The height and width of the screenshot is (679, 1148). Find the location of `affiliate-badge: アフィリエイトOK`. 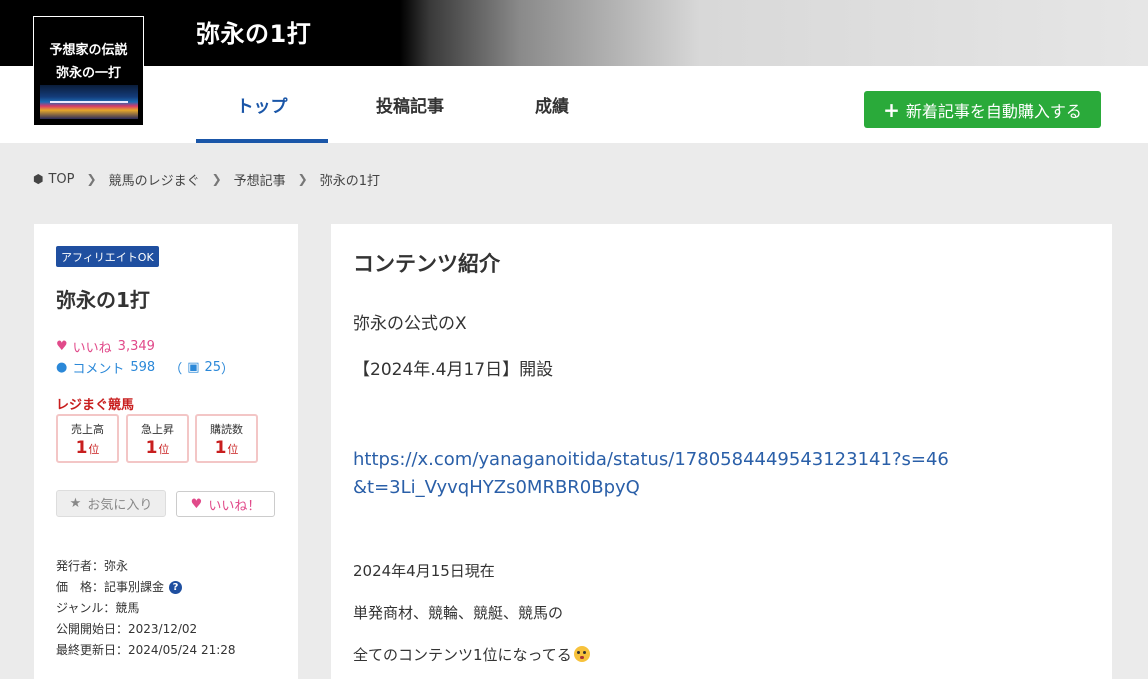

affiliate-badge: アフィリエイトOK is located at coordinates (107, 256).